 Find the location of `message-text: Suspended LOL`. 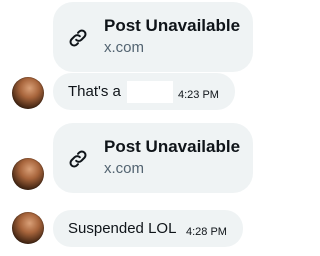

message-text: Suspended LOL is located at coordinates (122, 228).